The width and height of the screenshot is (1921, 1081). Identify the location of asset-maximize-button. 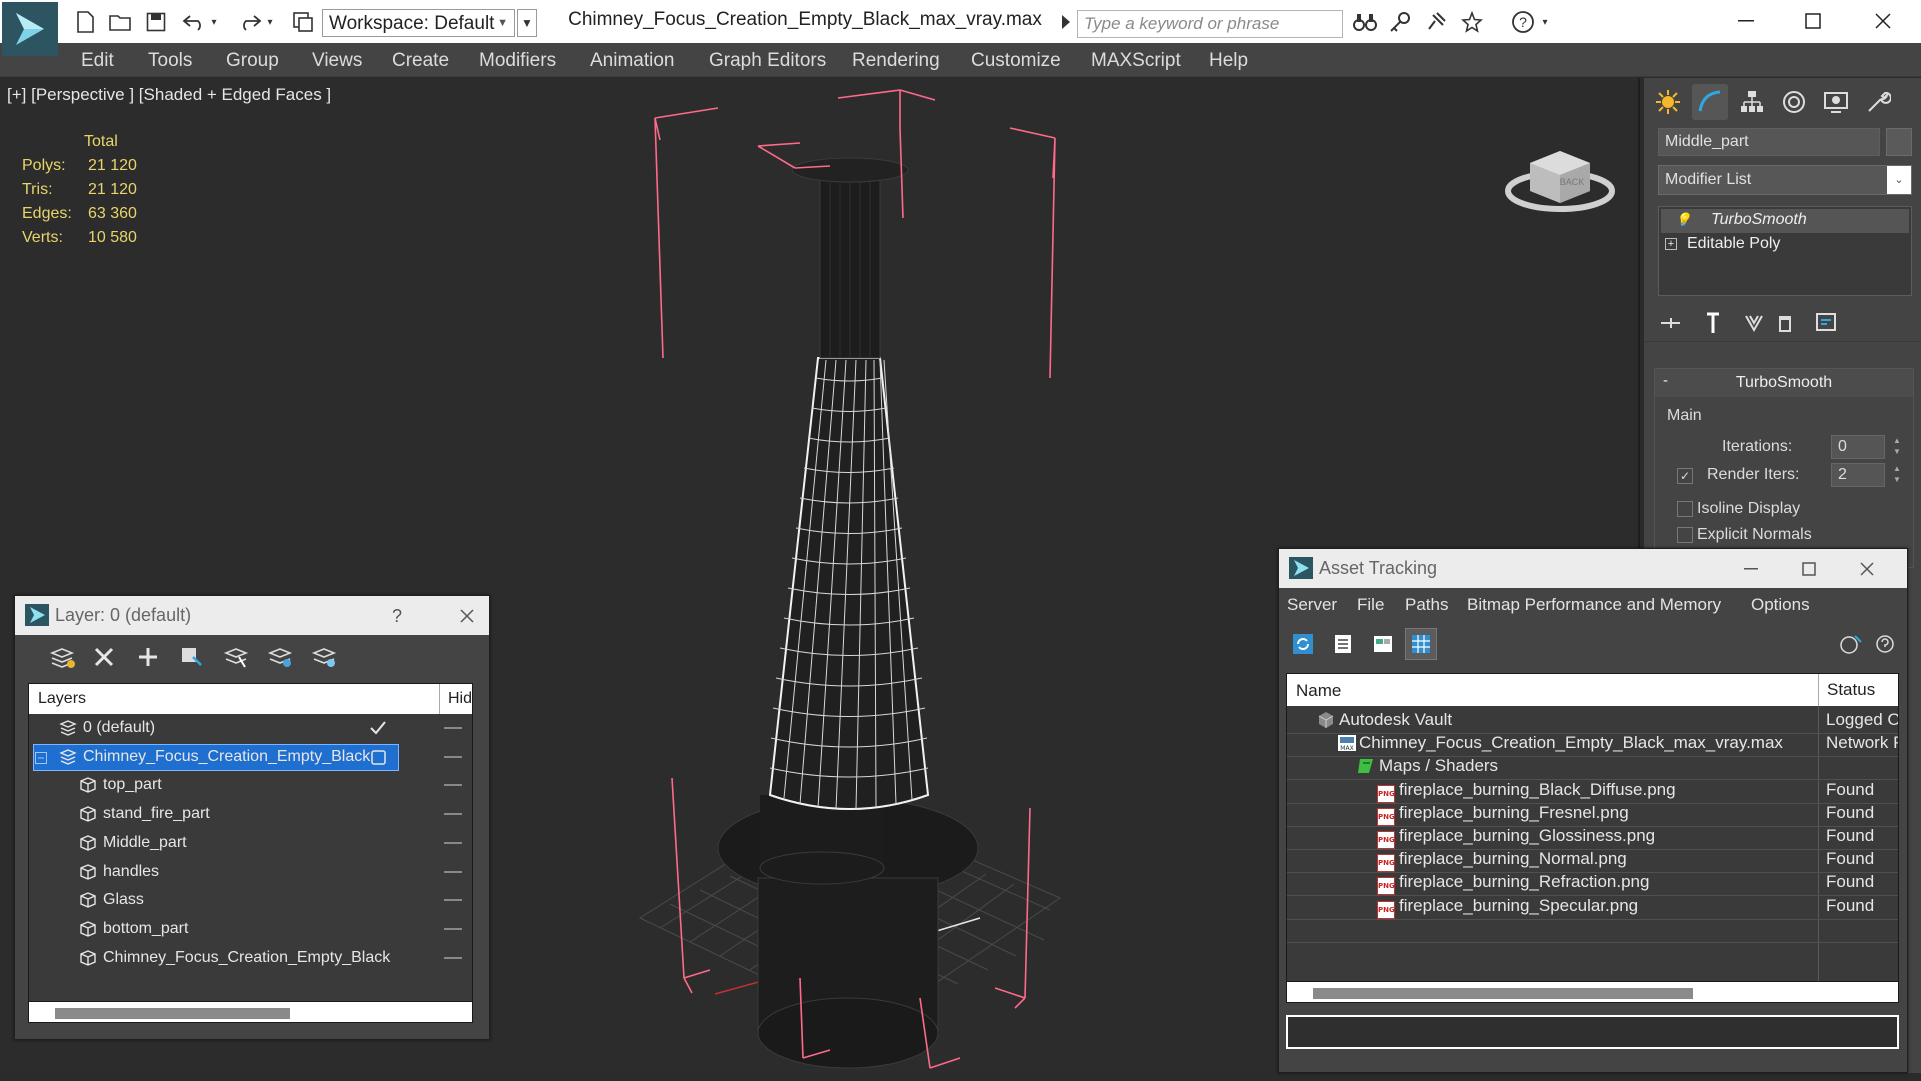
(1809, 569).